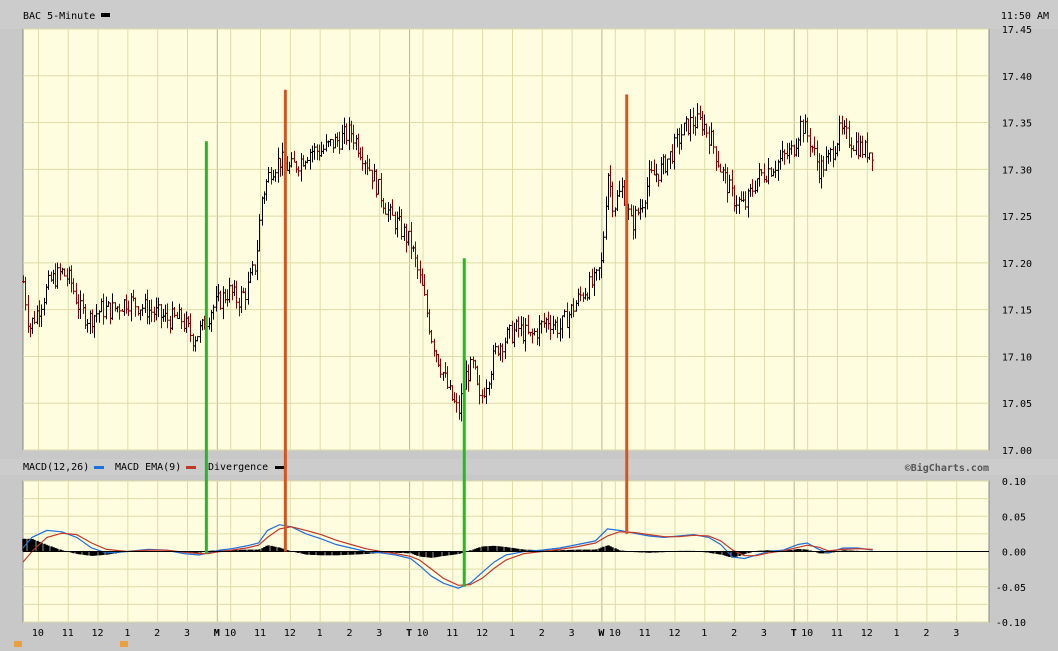 The image size is (1058, 651). What do you see at coordinates (1017, 30) in the screenshot?
I see `price-tick-label: 17.45` at bounding box center [1017, 30].